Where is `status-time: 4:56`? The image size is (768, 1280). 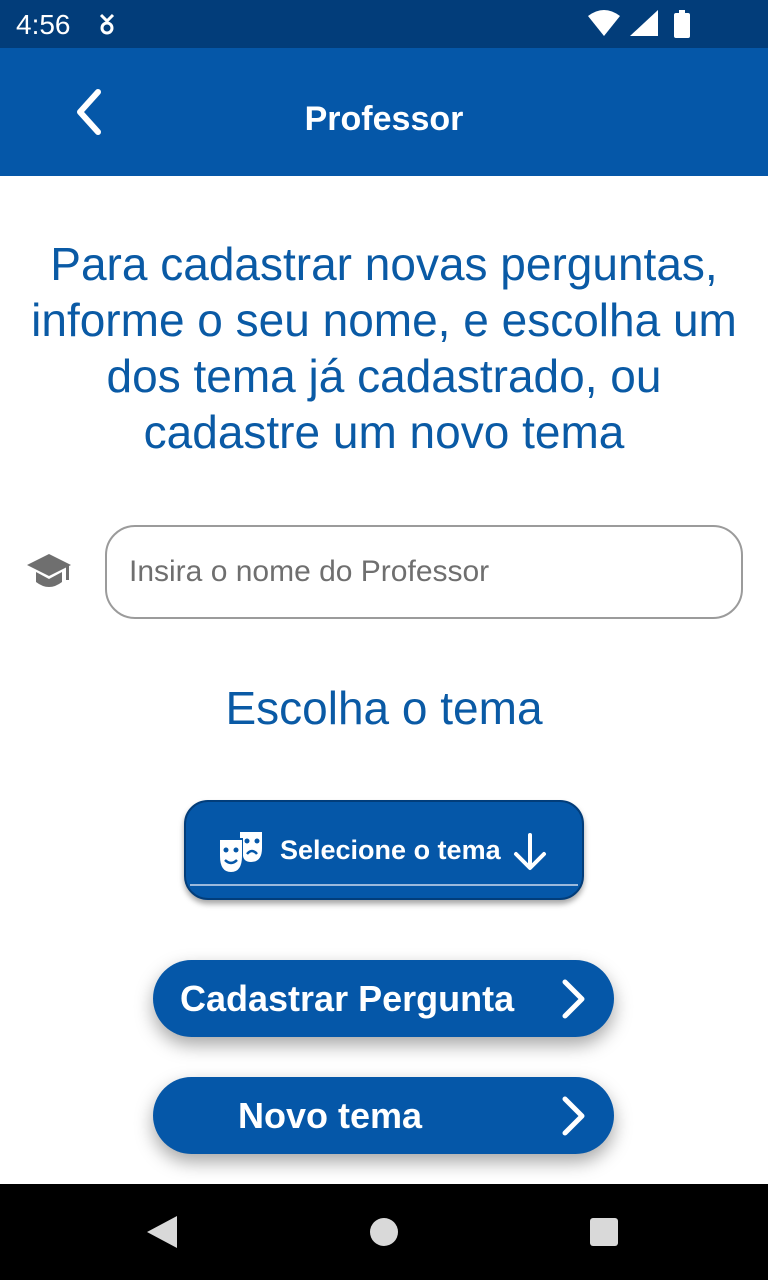 status-time: 4:56 is located at coordinates (43, 24).